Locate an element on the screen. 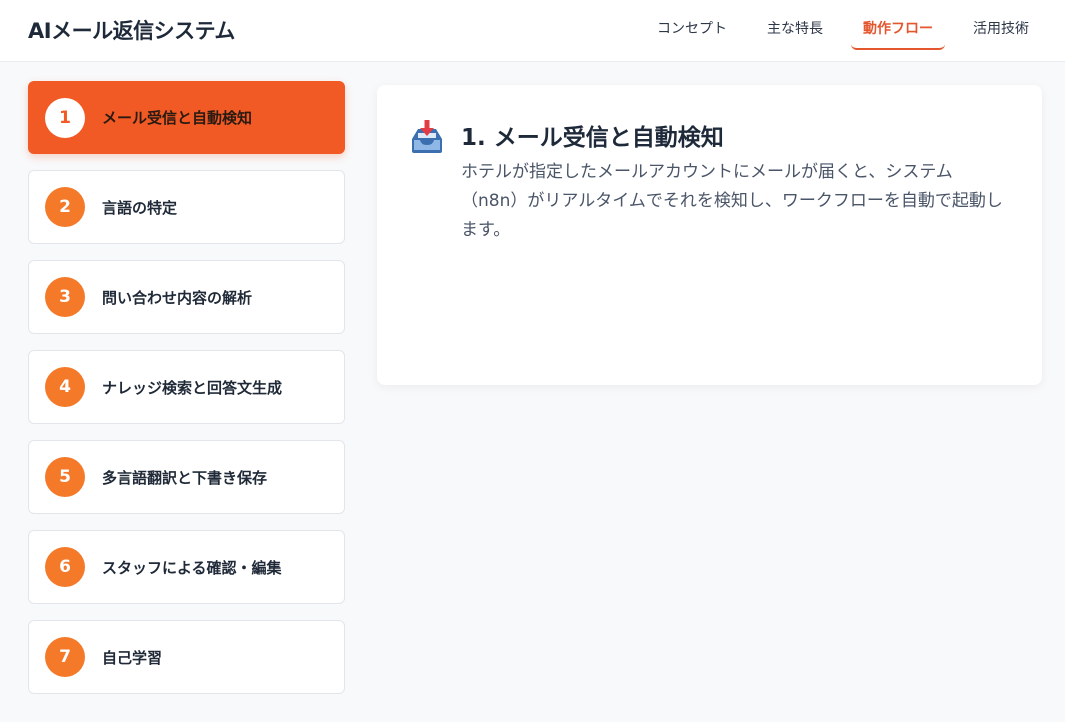 This screenshot has height=722, width=1065. step-detail-title: 1. メール受信と自動検知 is located at coordinates (592, 138).